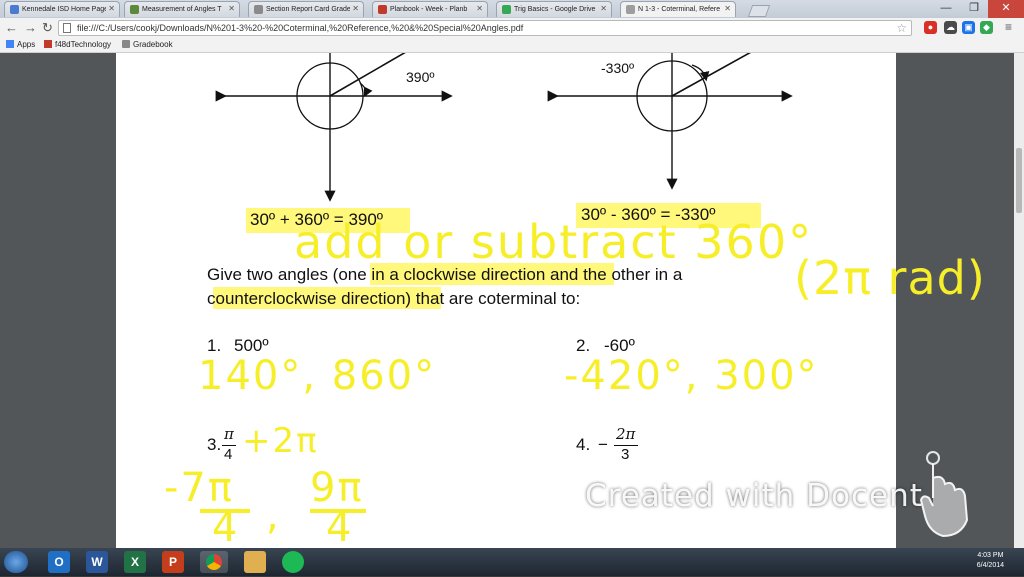  I want to click on tab-planbook: Planbook - Week - Planb ✕, so click(430, 9).